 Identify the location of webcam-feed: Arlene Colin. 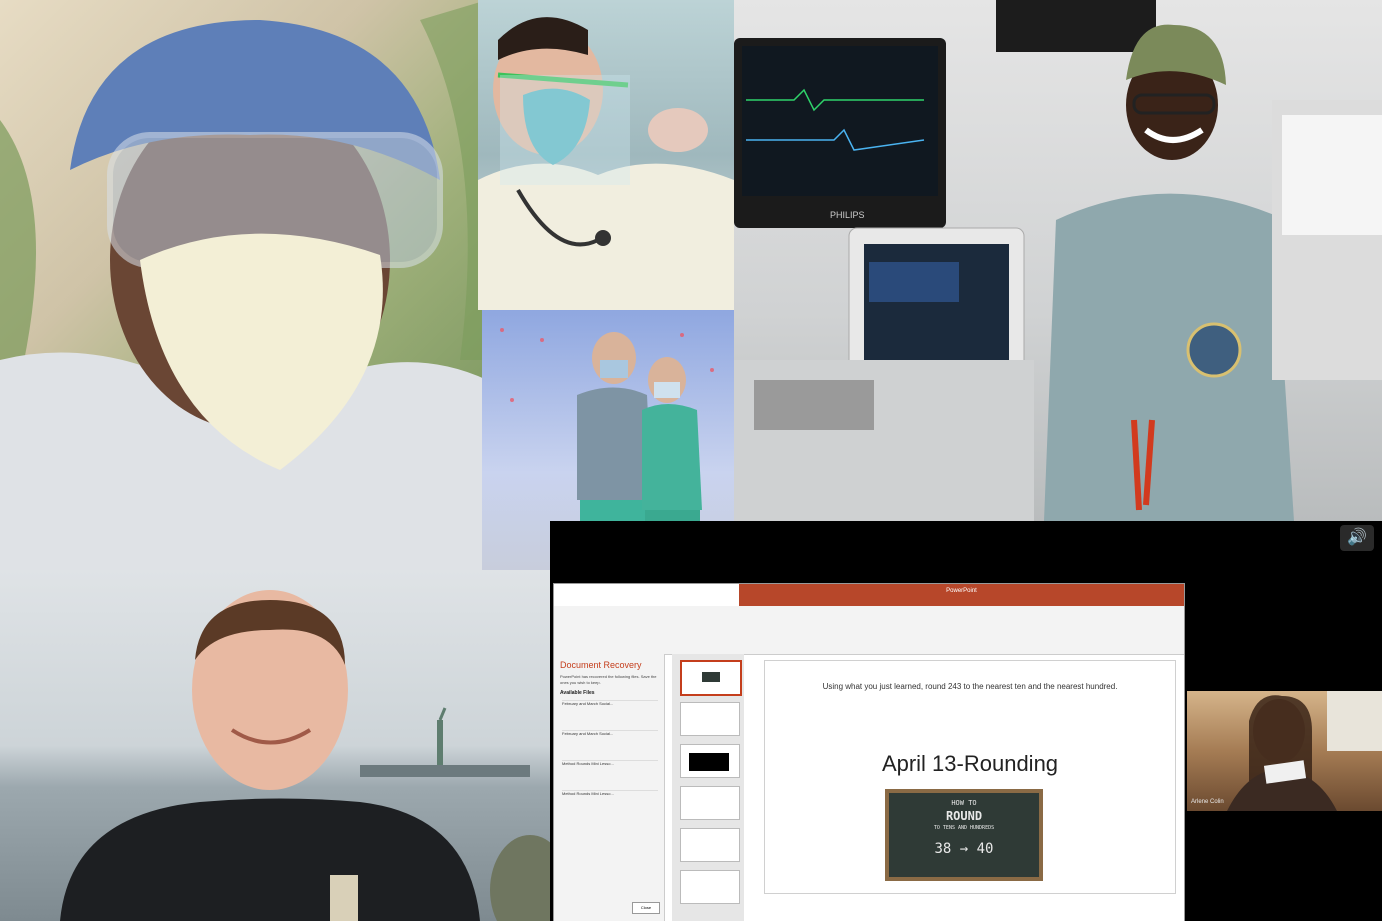
(1284, 751).